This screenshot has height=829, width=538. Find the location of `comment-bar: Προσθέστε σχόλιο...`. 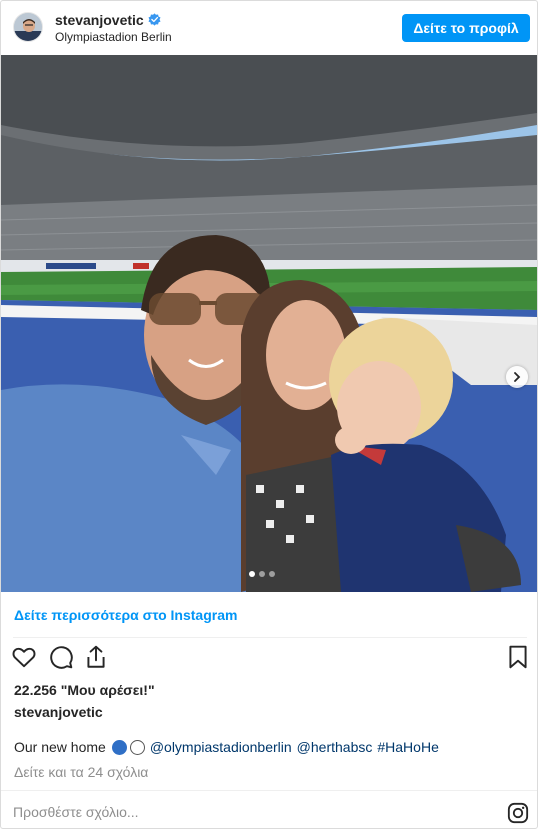

comment-bar: Προσθέστε σχόλιο... is located at coordinates (269, 809).